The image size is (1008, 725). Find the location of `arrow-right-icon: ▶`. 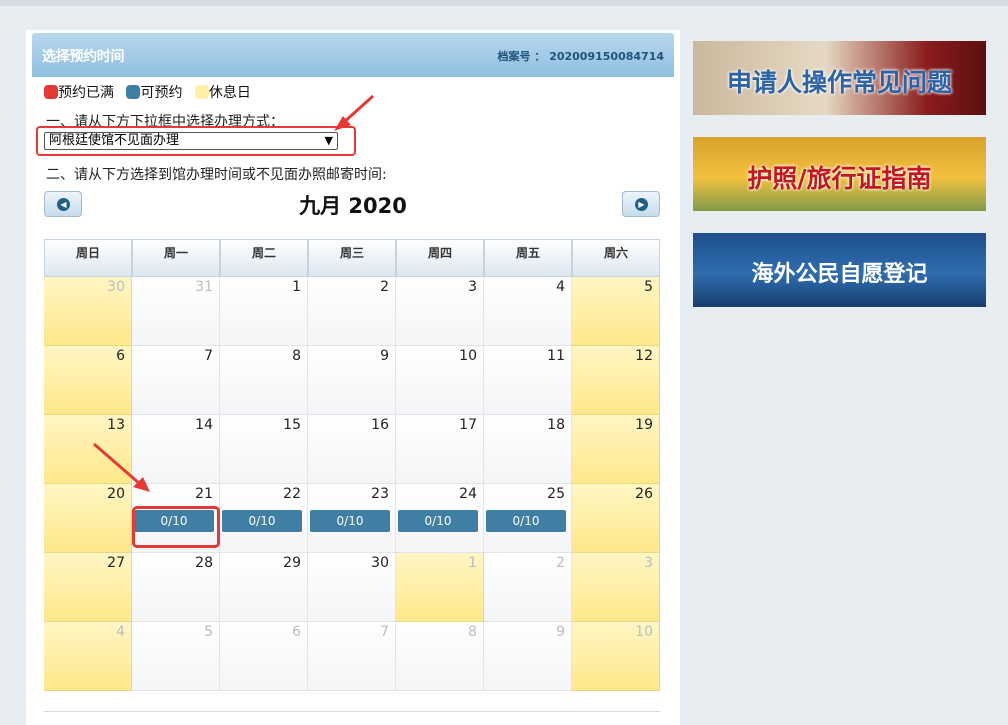

arrow-right-icon: ▶ is located at coordinates (641, 204).